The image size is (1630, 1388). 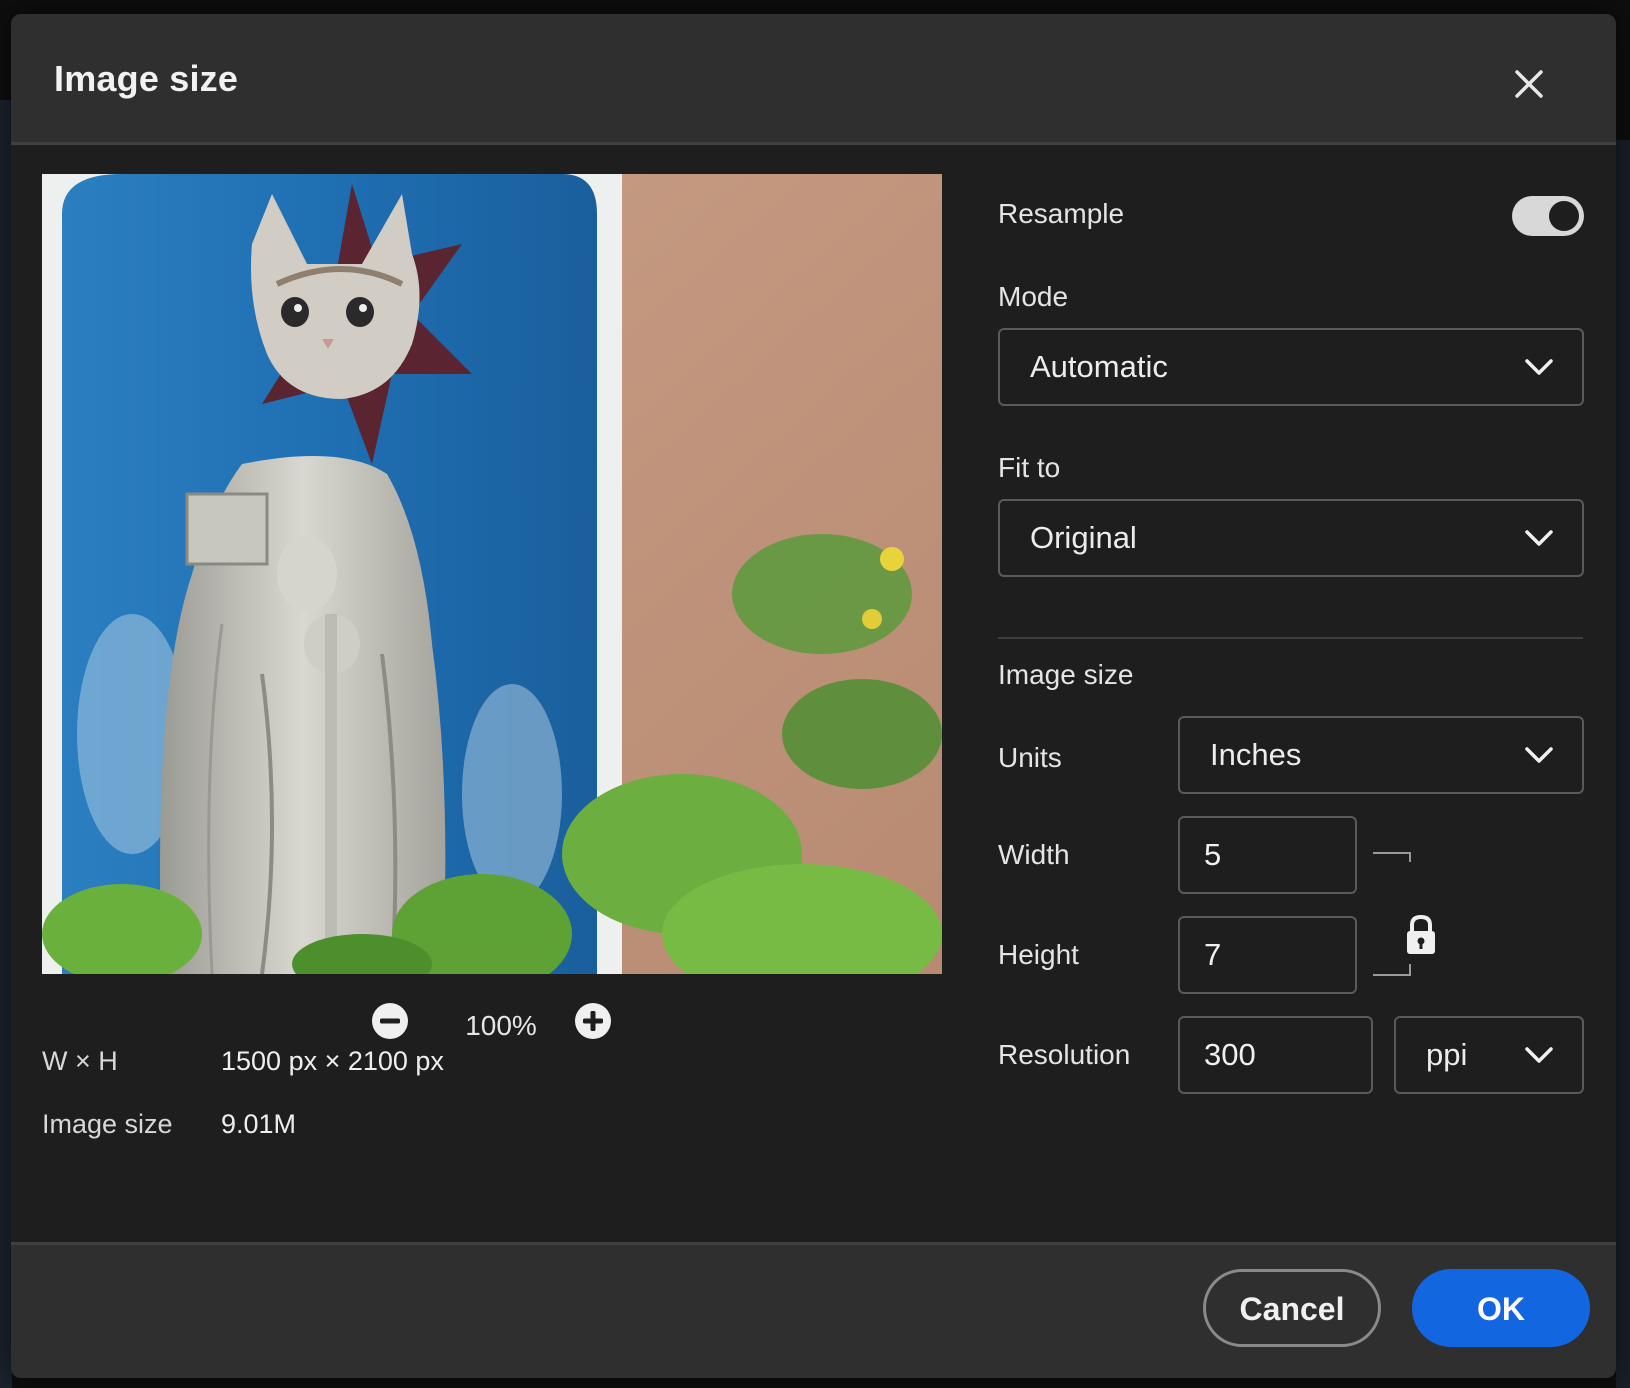 What do you see at coordinates (1489, 1055) in the screenshot?
I see `resolution-unit-select: ppi` at bounding box center [1489, 1055].